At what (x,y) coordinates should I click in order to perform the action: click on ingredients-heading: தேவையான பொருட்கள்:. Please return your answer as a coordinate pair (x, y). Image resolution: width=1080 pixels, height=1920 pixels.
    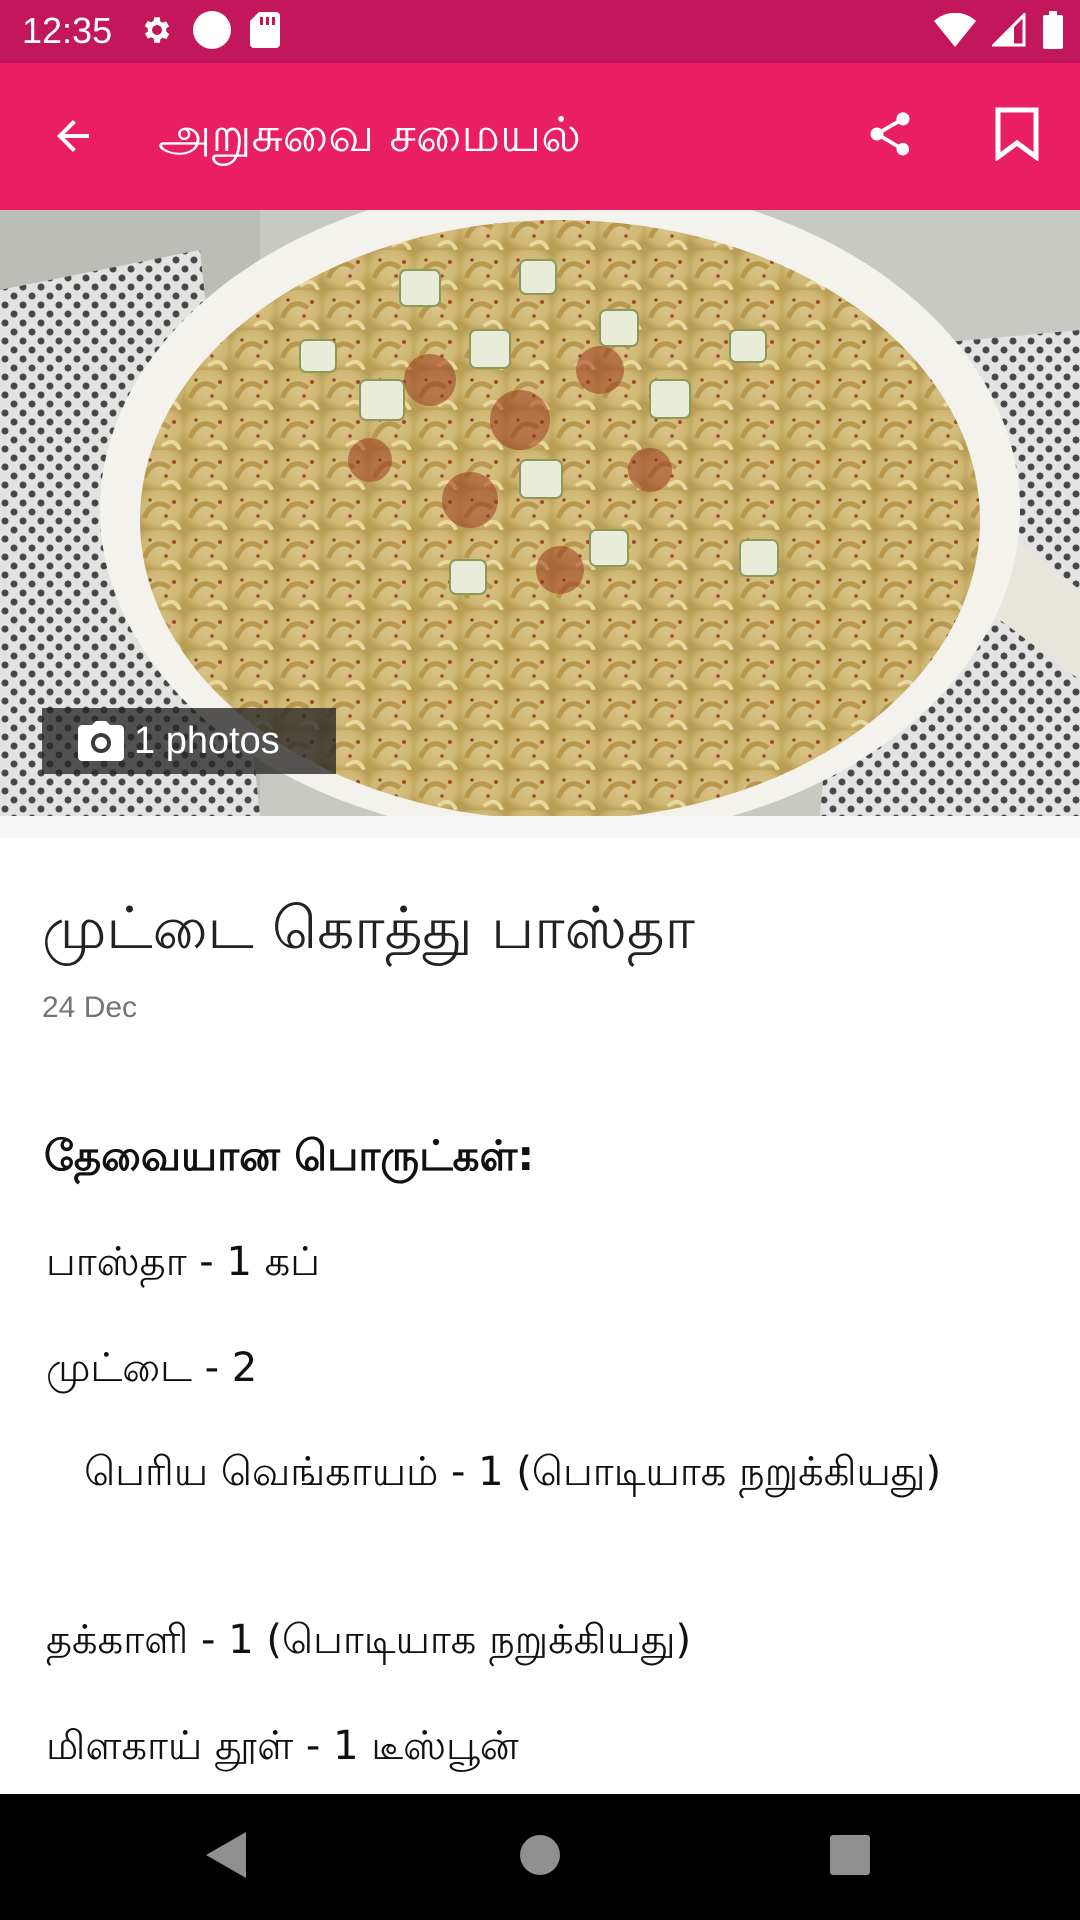
    Looking at the image, I should click on (289, 1155).